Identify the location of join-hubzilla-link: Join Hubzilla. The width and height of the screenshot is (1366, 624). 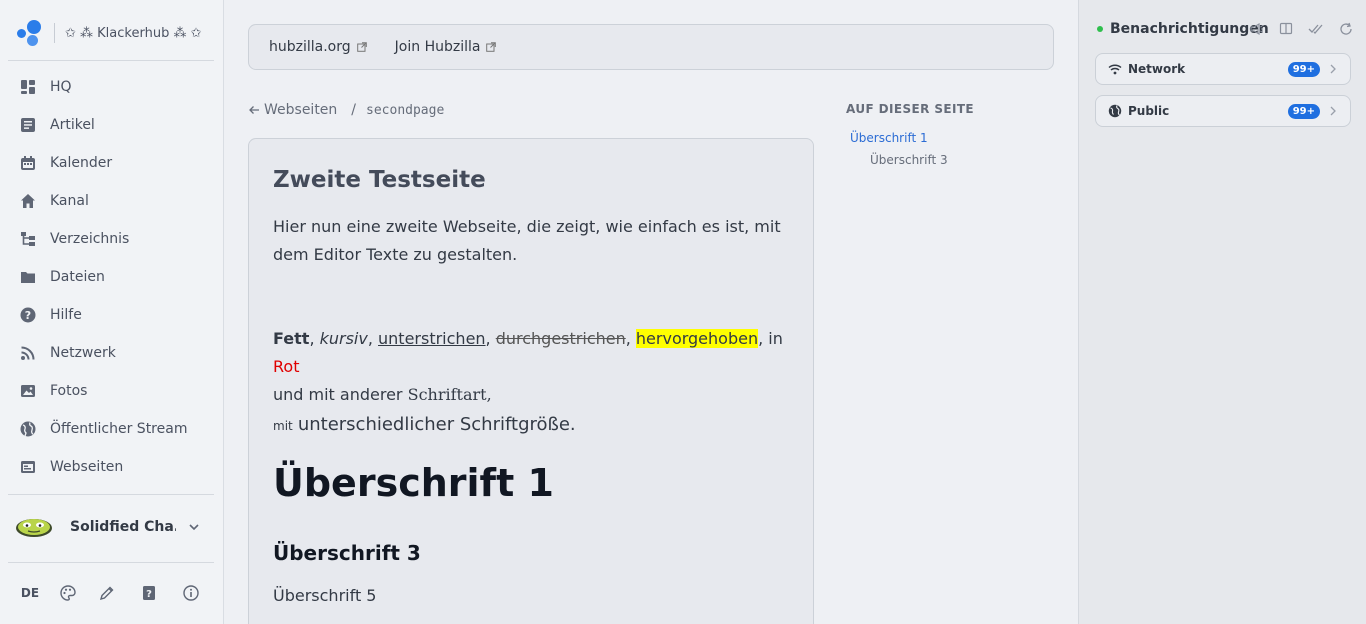
(446, 47).